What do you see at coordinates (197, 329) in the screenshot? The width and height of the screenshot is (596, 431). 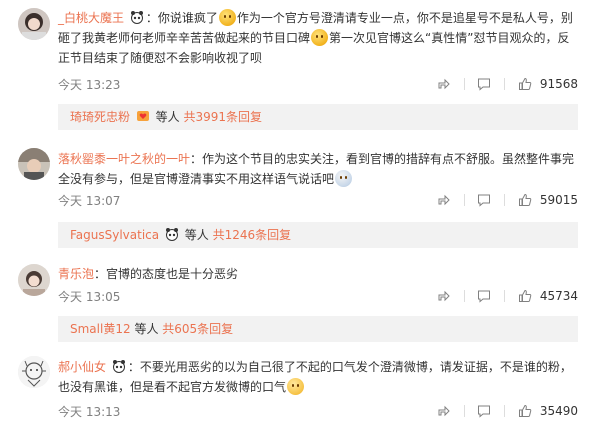 I see `reply-count: 共605条回复` at bounding box center [197, 329].